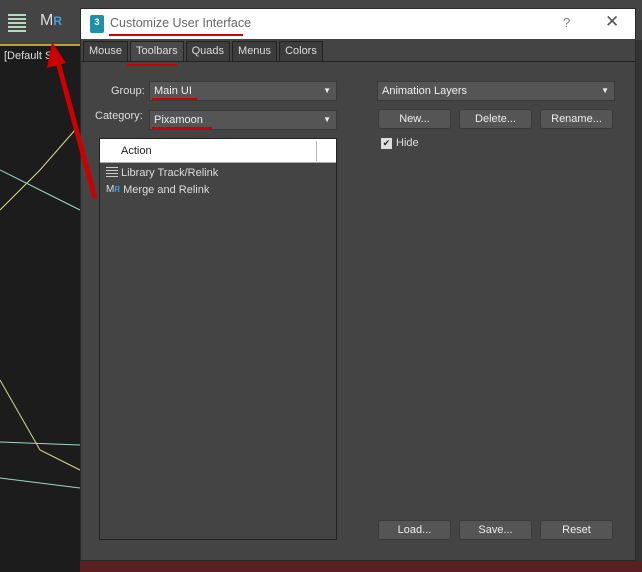  What do you see at coordinates (400, 143) in the screenshot?
I see `hide-checkbox: ✔ Hide` at bounding box center [400, 143].